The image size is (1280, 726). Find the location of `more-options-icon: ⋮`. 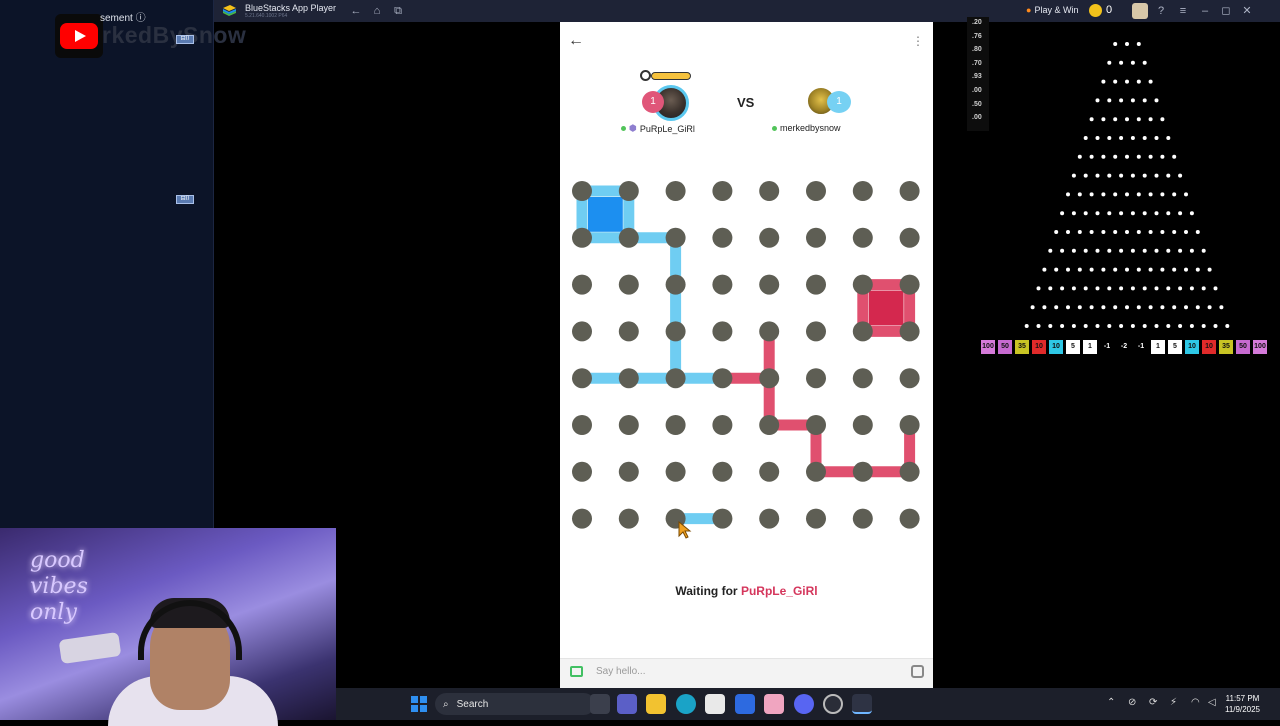

more-options-icon: ⋮ is located at coordinates (918, 42).